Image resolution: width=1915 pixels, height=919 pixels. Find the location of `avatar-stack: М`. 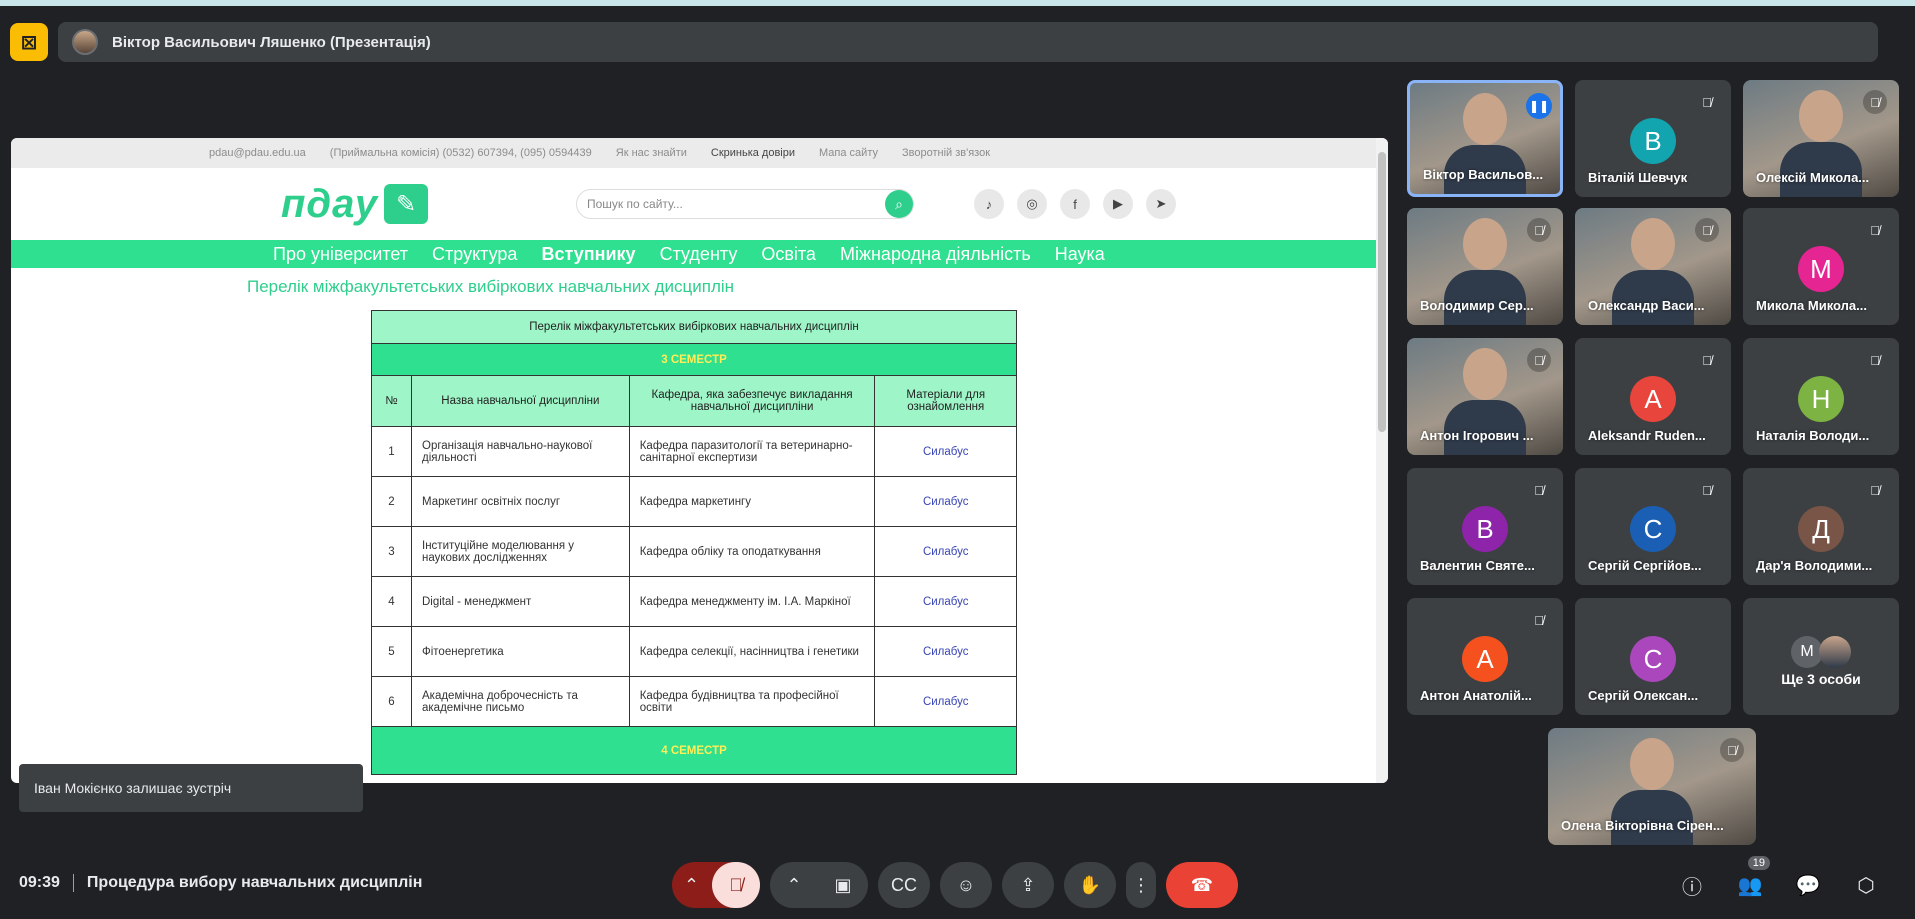

avatar-stack: М is located at coordinates (1821, 652).